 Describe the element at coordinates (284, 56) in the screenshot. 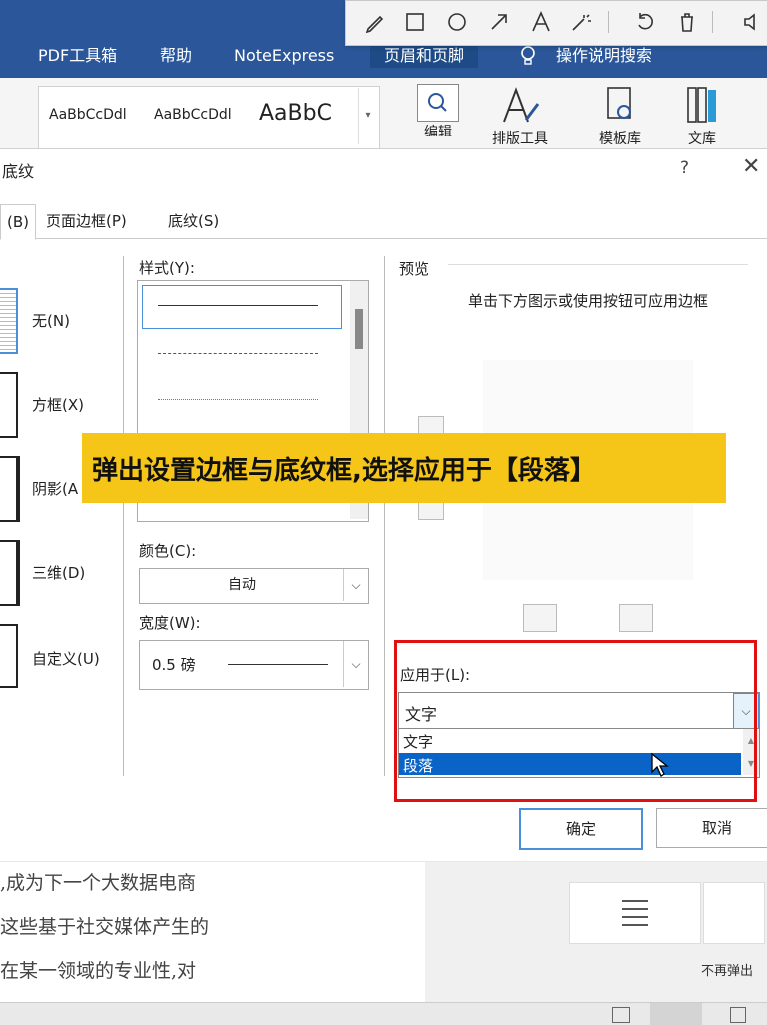

I see `tab-noteexpress: NoteExpress` at that location.